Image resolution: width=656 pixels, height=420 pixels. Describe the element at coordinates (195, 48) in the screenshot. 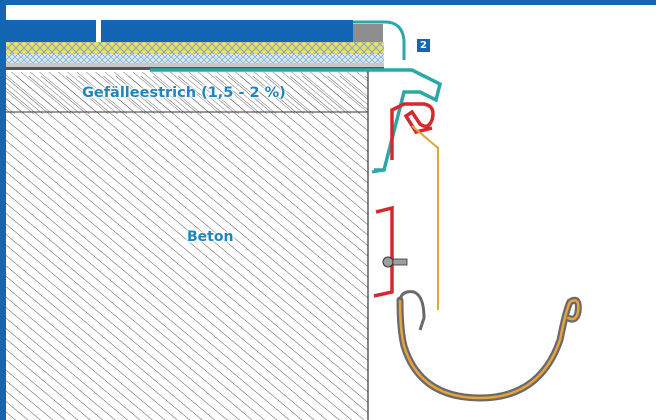

I see `insulation-layer` at that location.